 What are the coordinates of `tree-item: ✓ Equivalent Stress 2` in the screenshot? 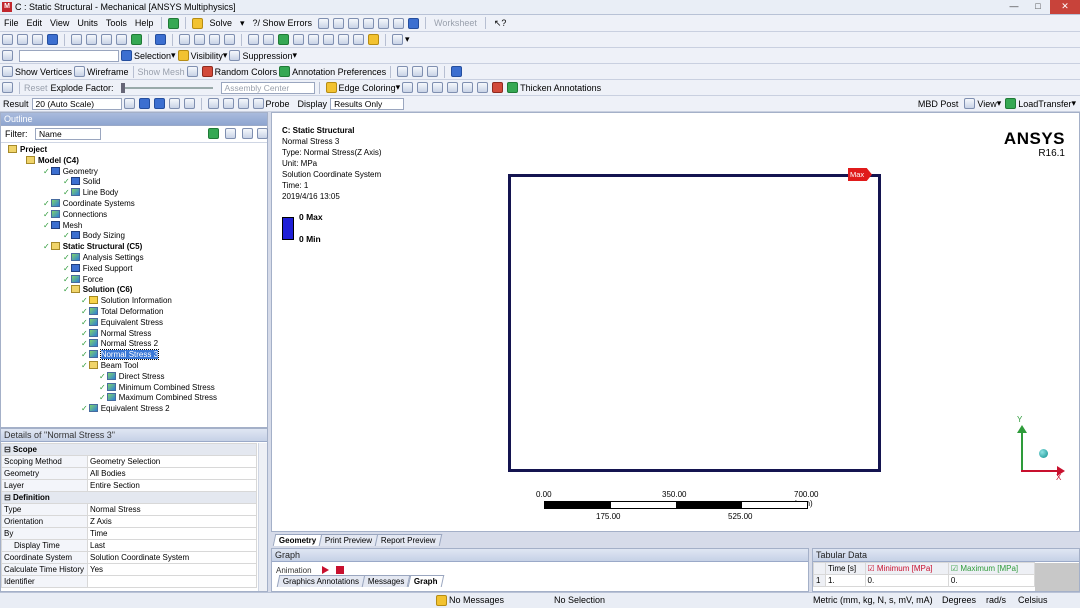 It's located at (125, 409).